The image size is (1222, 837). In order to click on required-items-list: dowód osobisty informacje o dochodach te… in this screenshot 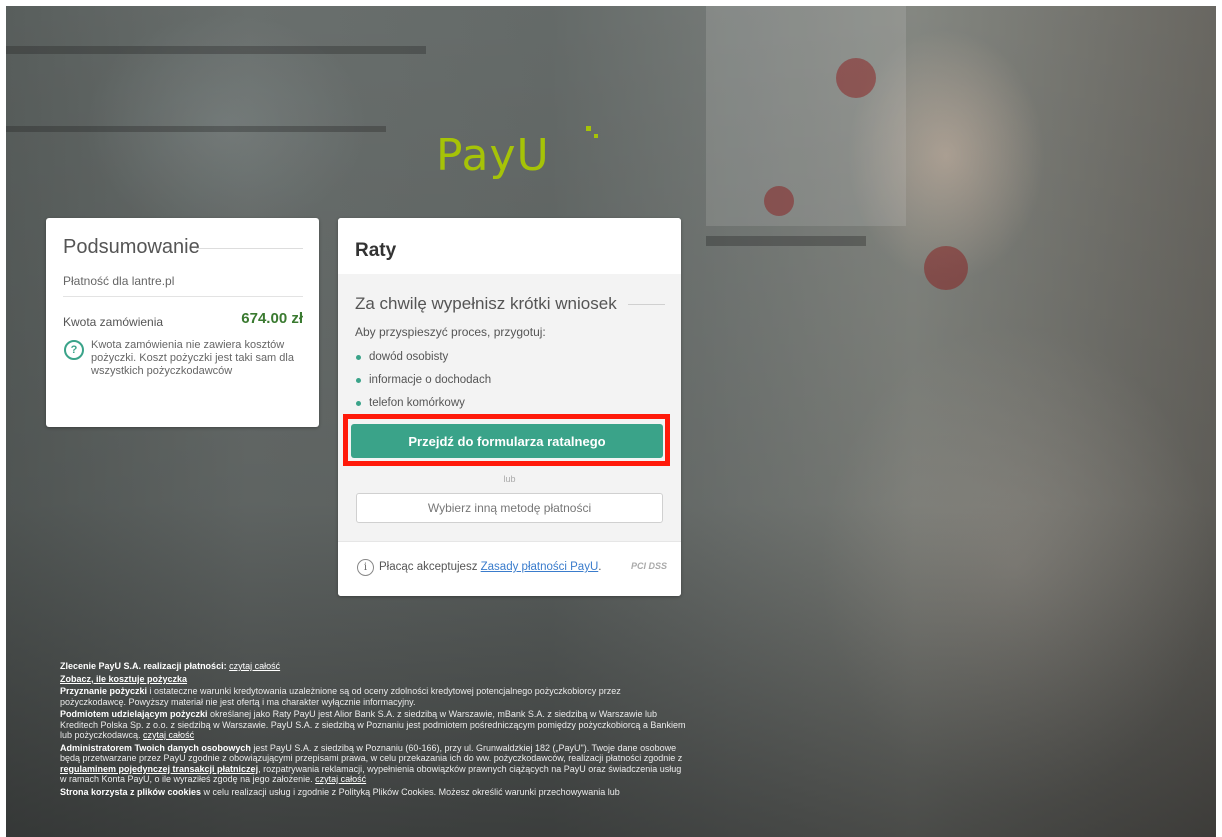, I will do `click(423, 384)`.